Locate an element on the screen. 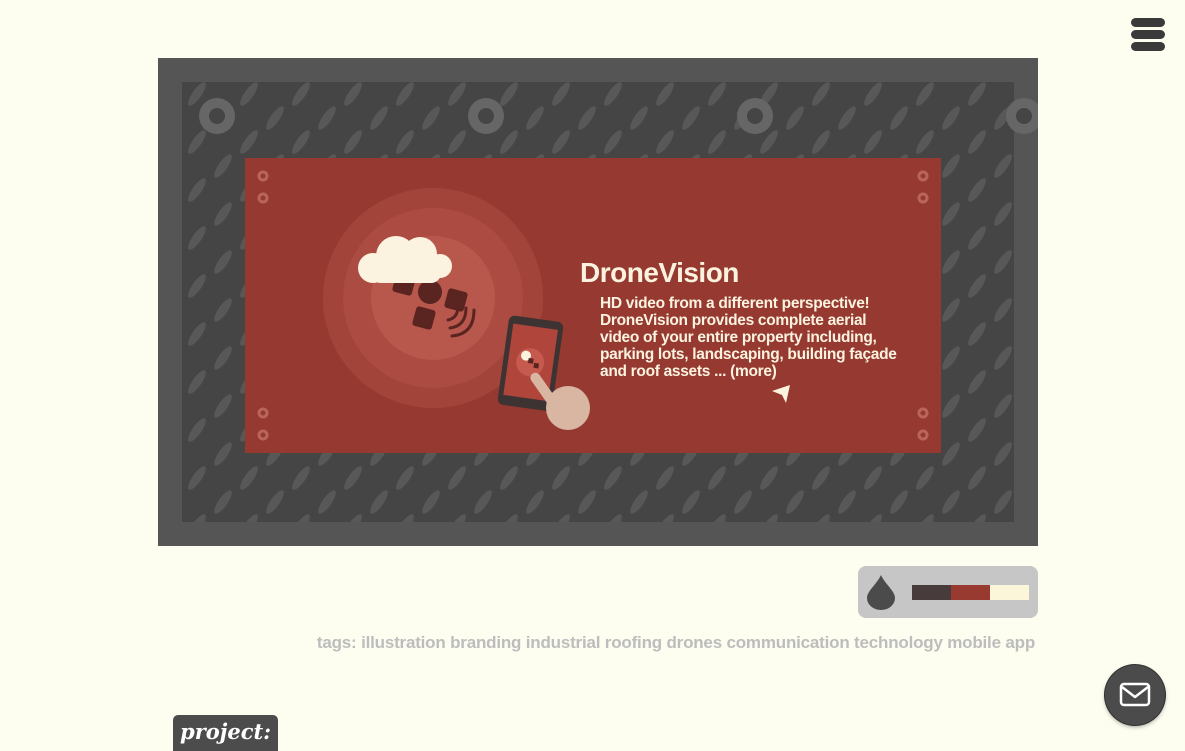  hero-description-line: video of your entire property including, is located at coordinates (738, 337).